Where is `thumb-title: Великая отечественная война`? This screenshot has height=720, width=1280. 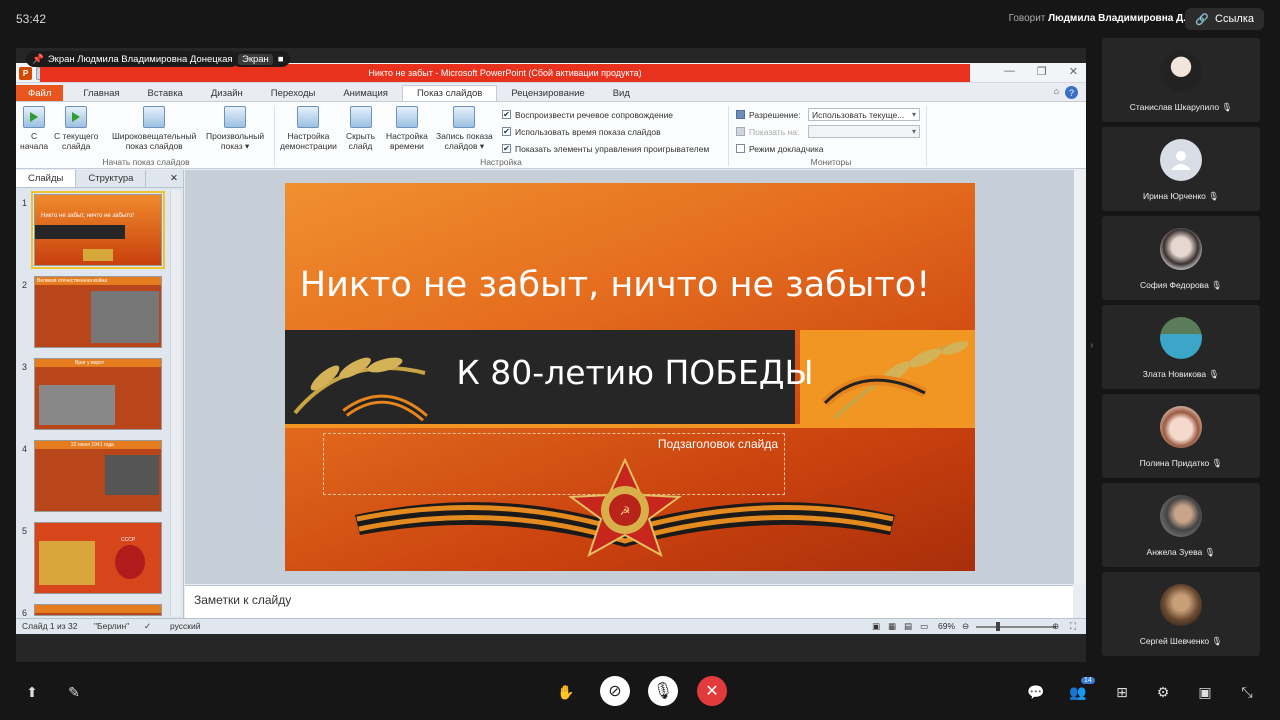 thumb-title: Великая отечественная война is located at coordinates (72, 281).